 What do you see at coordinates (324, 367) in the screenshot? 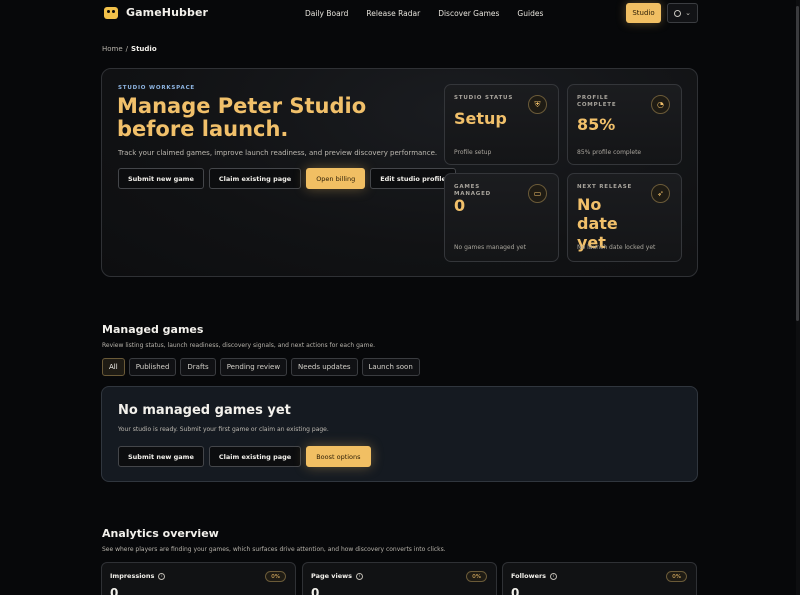
I see `tab-needs-updates: Needs updates` at bounding box center [324, 367].